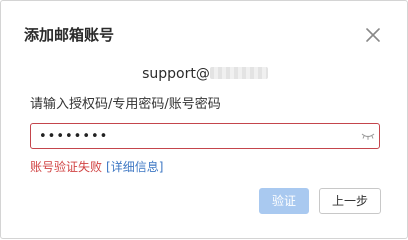 Image resolution: width=408 pixels, height=240 pixels. I want to click on account-email: support@, so click(204, 74).